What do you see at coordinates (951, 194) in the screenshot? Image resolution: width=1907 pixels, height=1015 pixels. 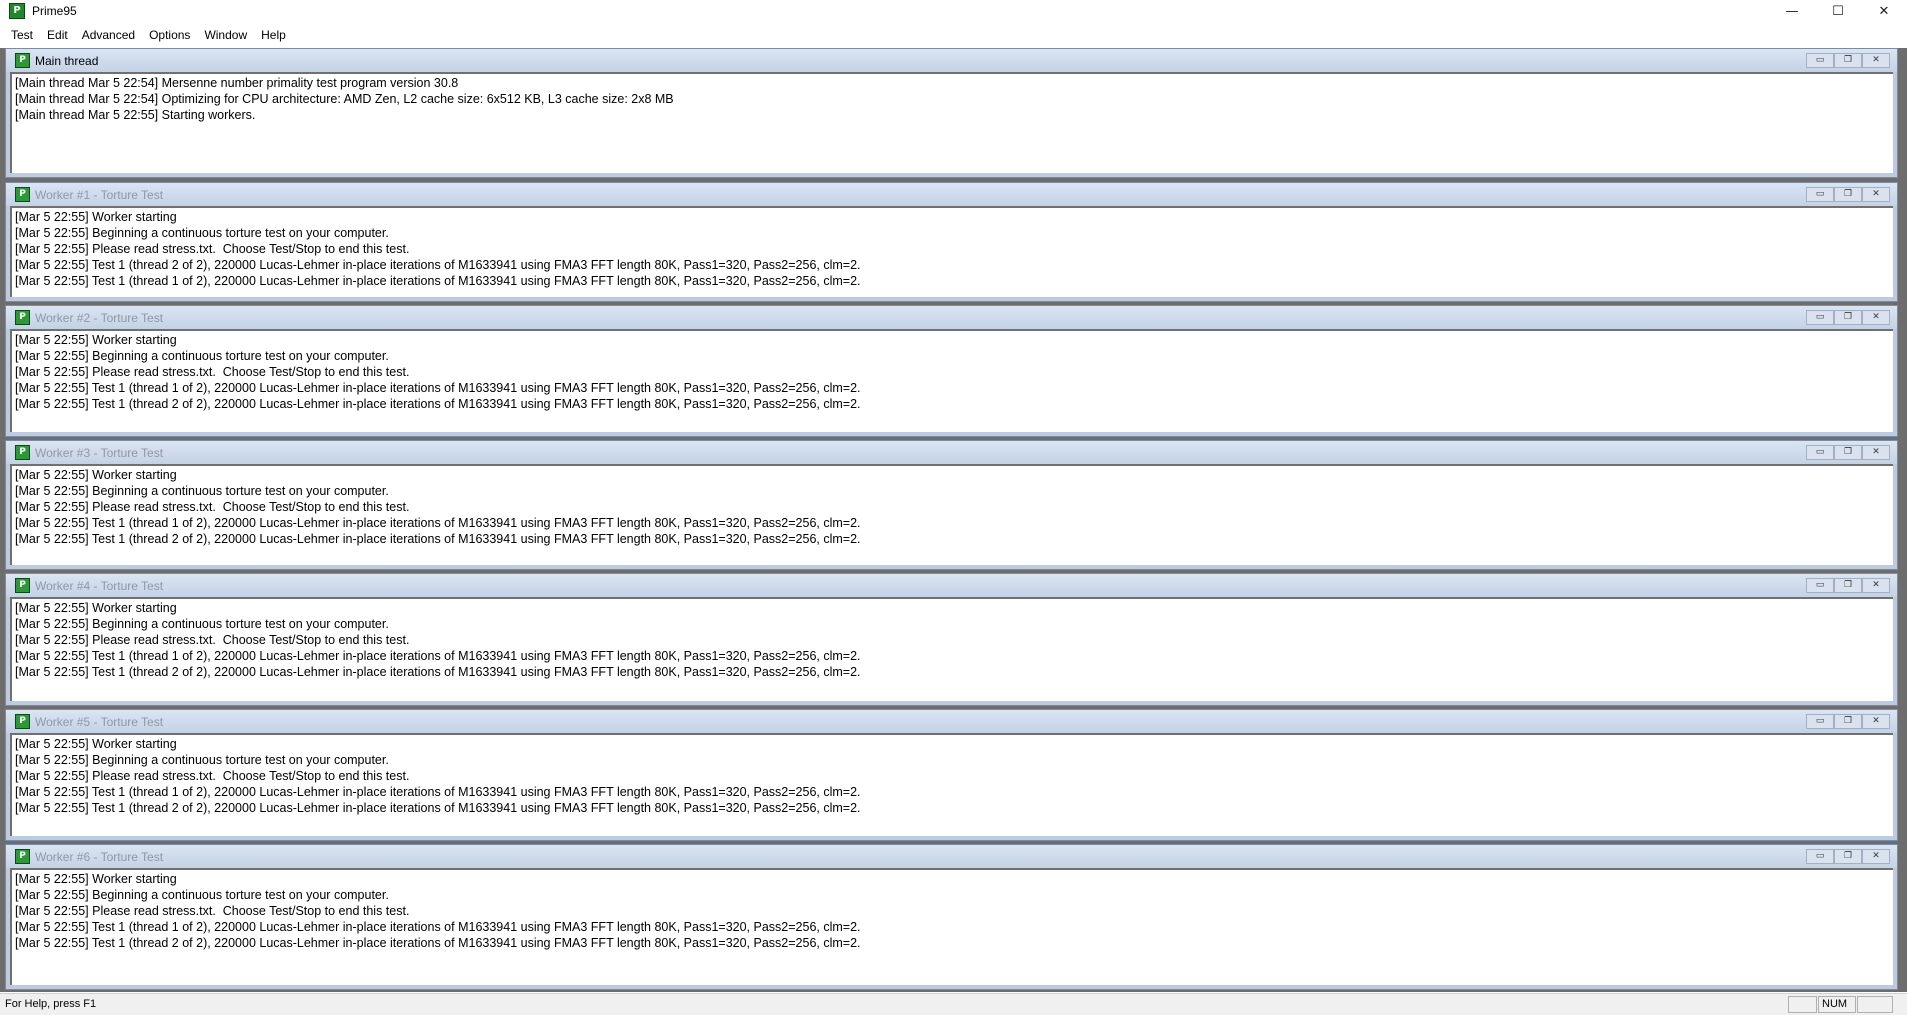 I see `child-titlebar: P Worker #1 - Torture Test ▭ ❐ ✕` at bounding box center [951, 194].